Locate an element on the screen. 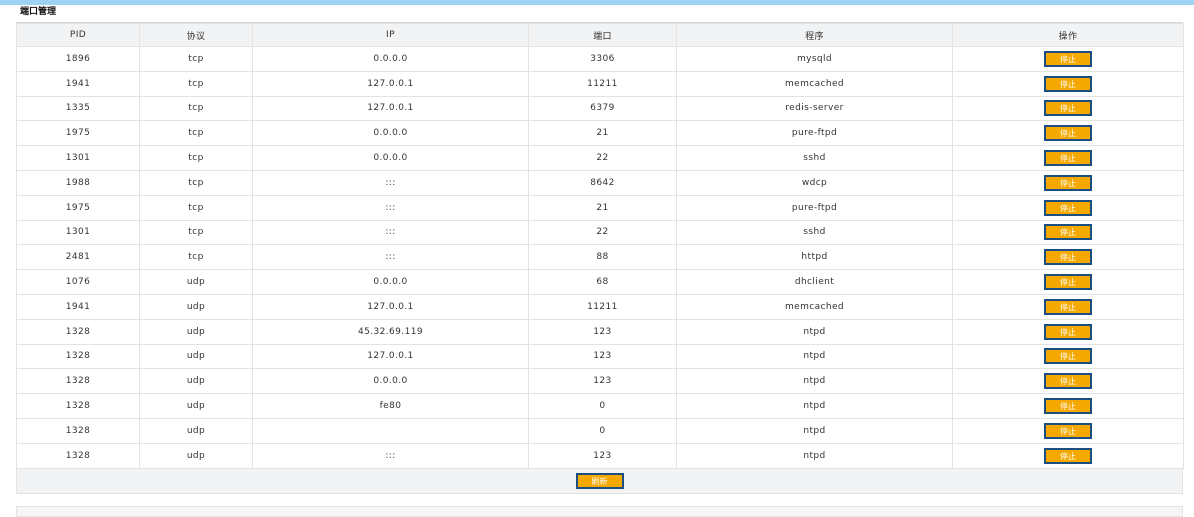 This screenshot has width=1194, height=517. cell-port: 88 is located at coordinates (602, 257).